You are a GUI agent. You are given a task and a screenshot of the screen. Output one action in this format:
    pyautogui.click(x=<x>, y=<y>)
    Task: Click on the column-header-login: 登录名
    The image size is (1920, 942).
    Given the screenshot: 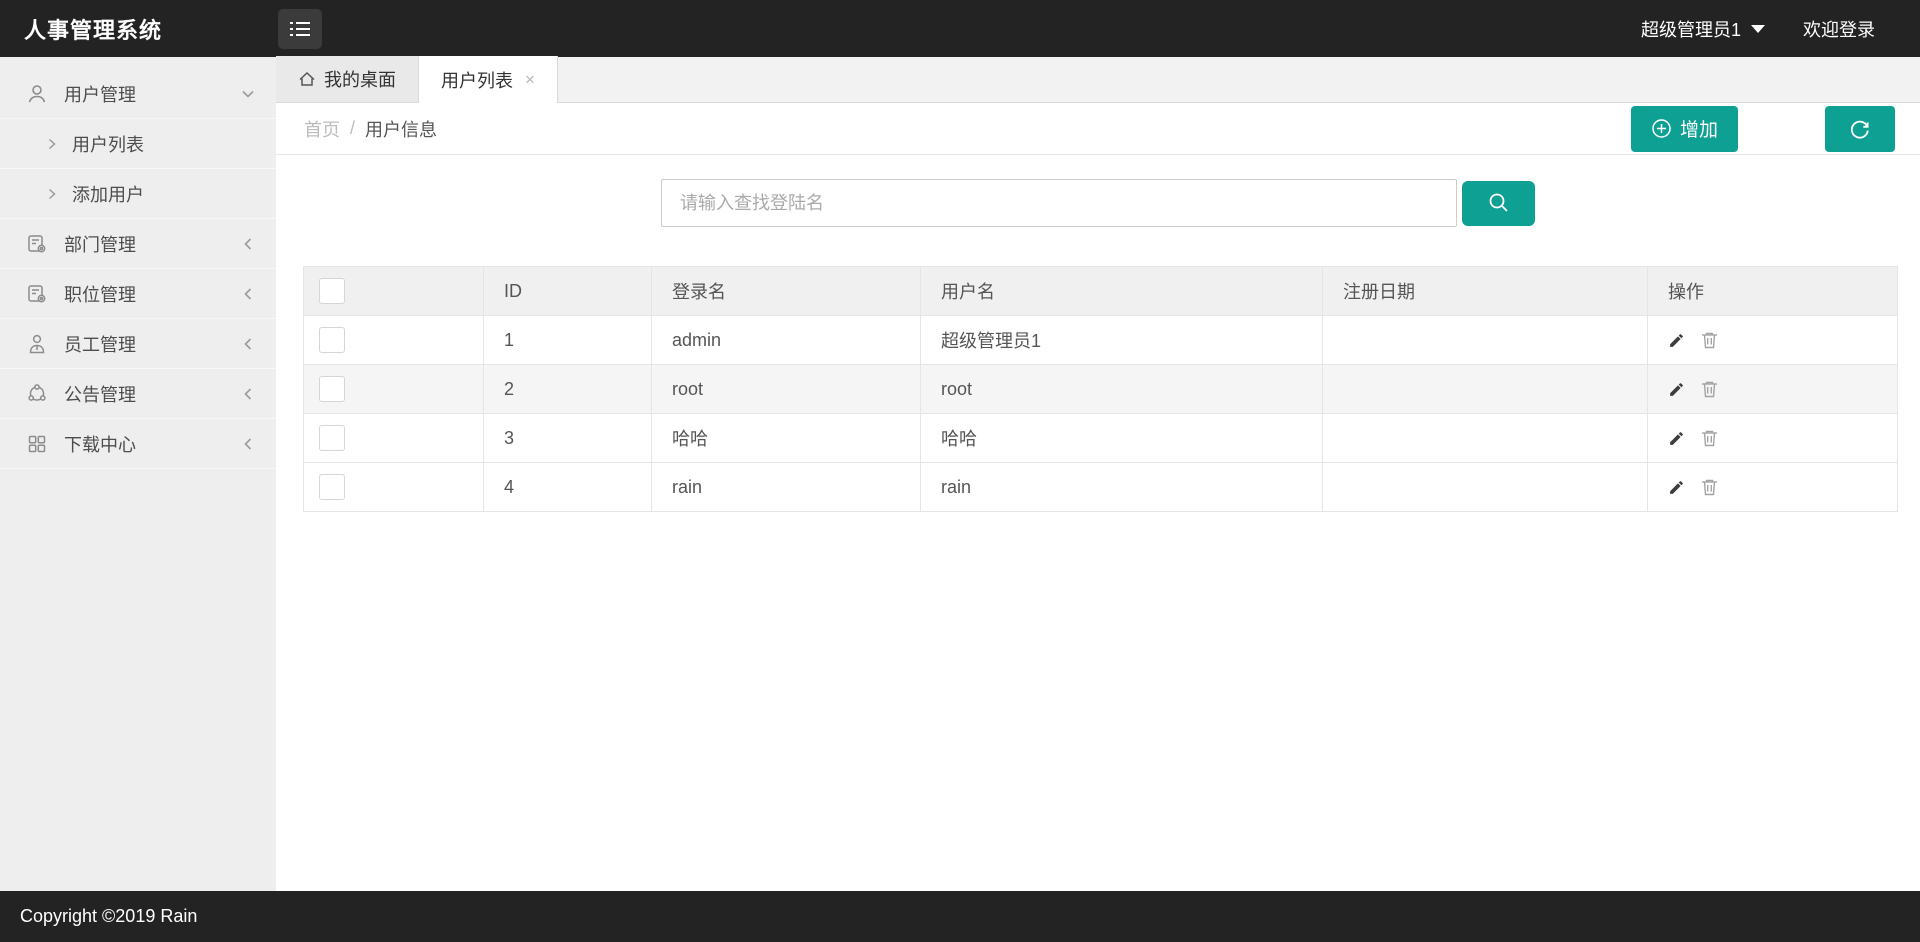 What is the action you would take?
    pyautogui.click(x=786, y=291)
    